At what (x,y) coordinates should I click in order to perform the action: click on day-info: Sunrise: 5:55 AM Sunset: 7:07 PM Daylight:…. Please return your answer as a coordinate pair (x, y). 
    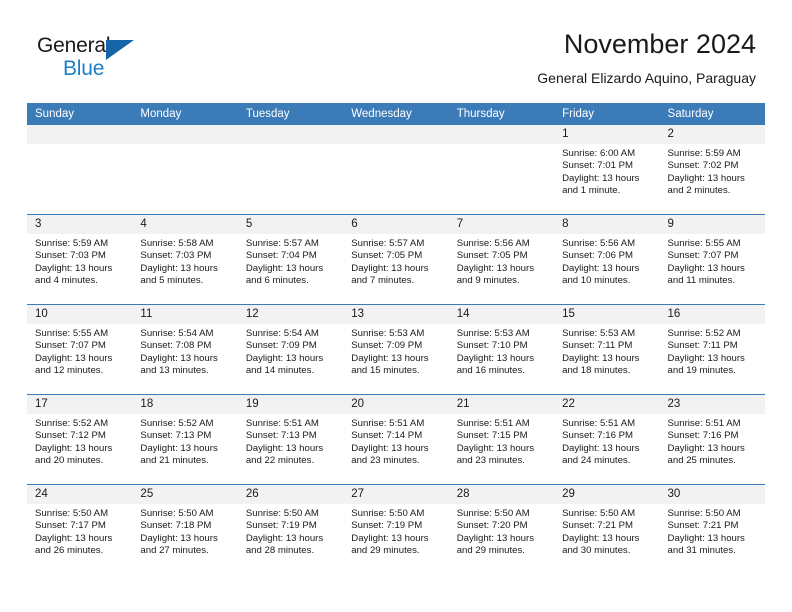
    Looking at the image, I should click on (712, 261).